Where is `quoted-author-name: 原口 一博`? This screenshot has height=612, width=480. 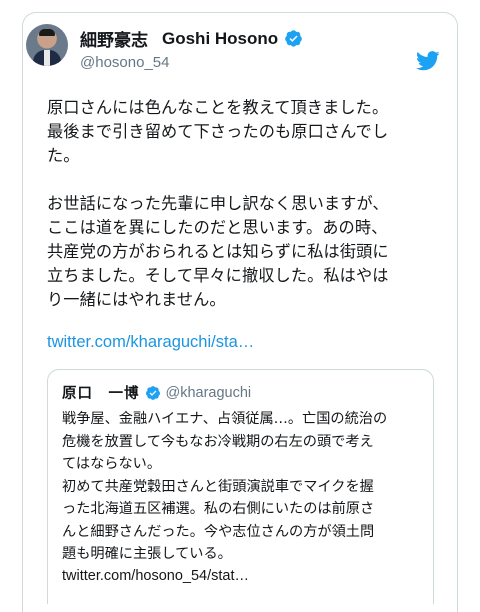
quoted-author-name: 原口 一博 is located at coordinates (101, 392).